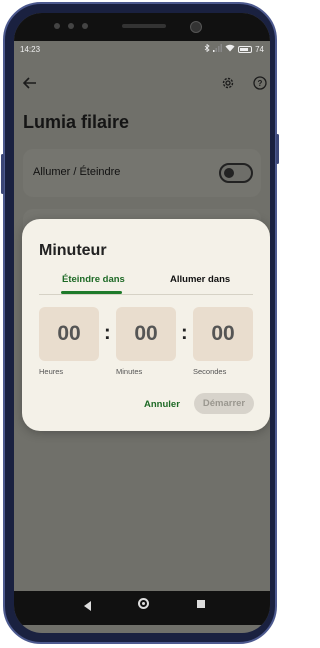 The width and height of the screenshot is (320, 648). What do you see at coordinates (228, 83) in the screenshot?
I see `gear-icon` at bounding box center [228, 83].